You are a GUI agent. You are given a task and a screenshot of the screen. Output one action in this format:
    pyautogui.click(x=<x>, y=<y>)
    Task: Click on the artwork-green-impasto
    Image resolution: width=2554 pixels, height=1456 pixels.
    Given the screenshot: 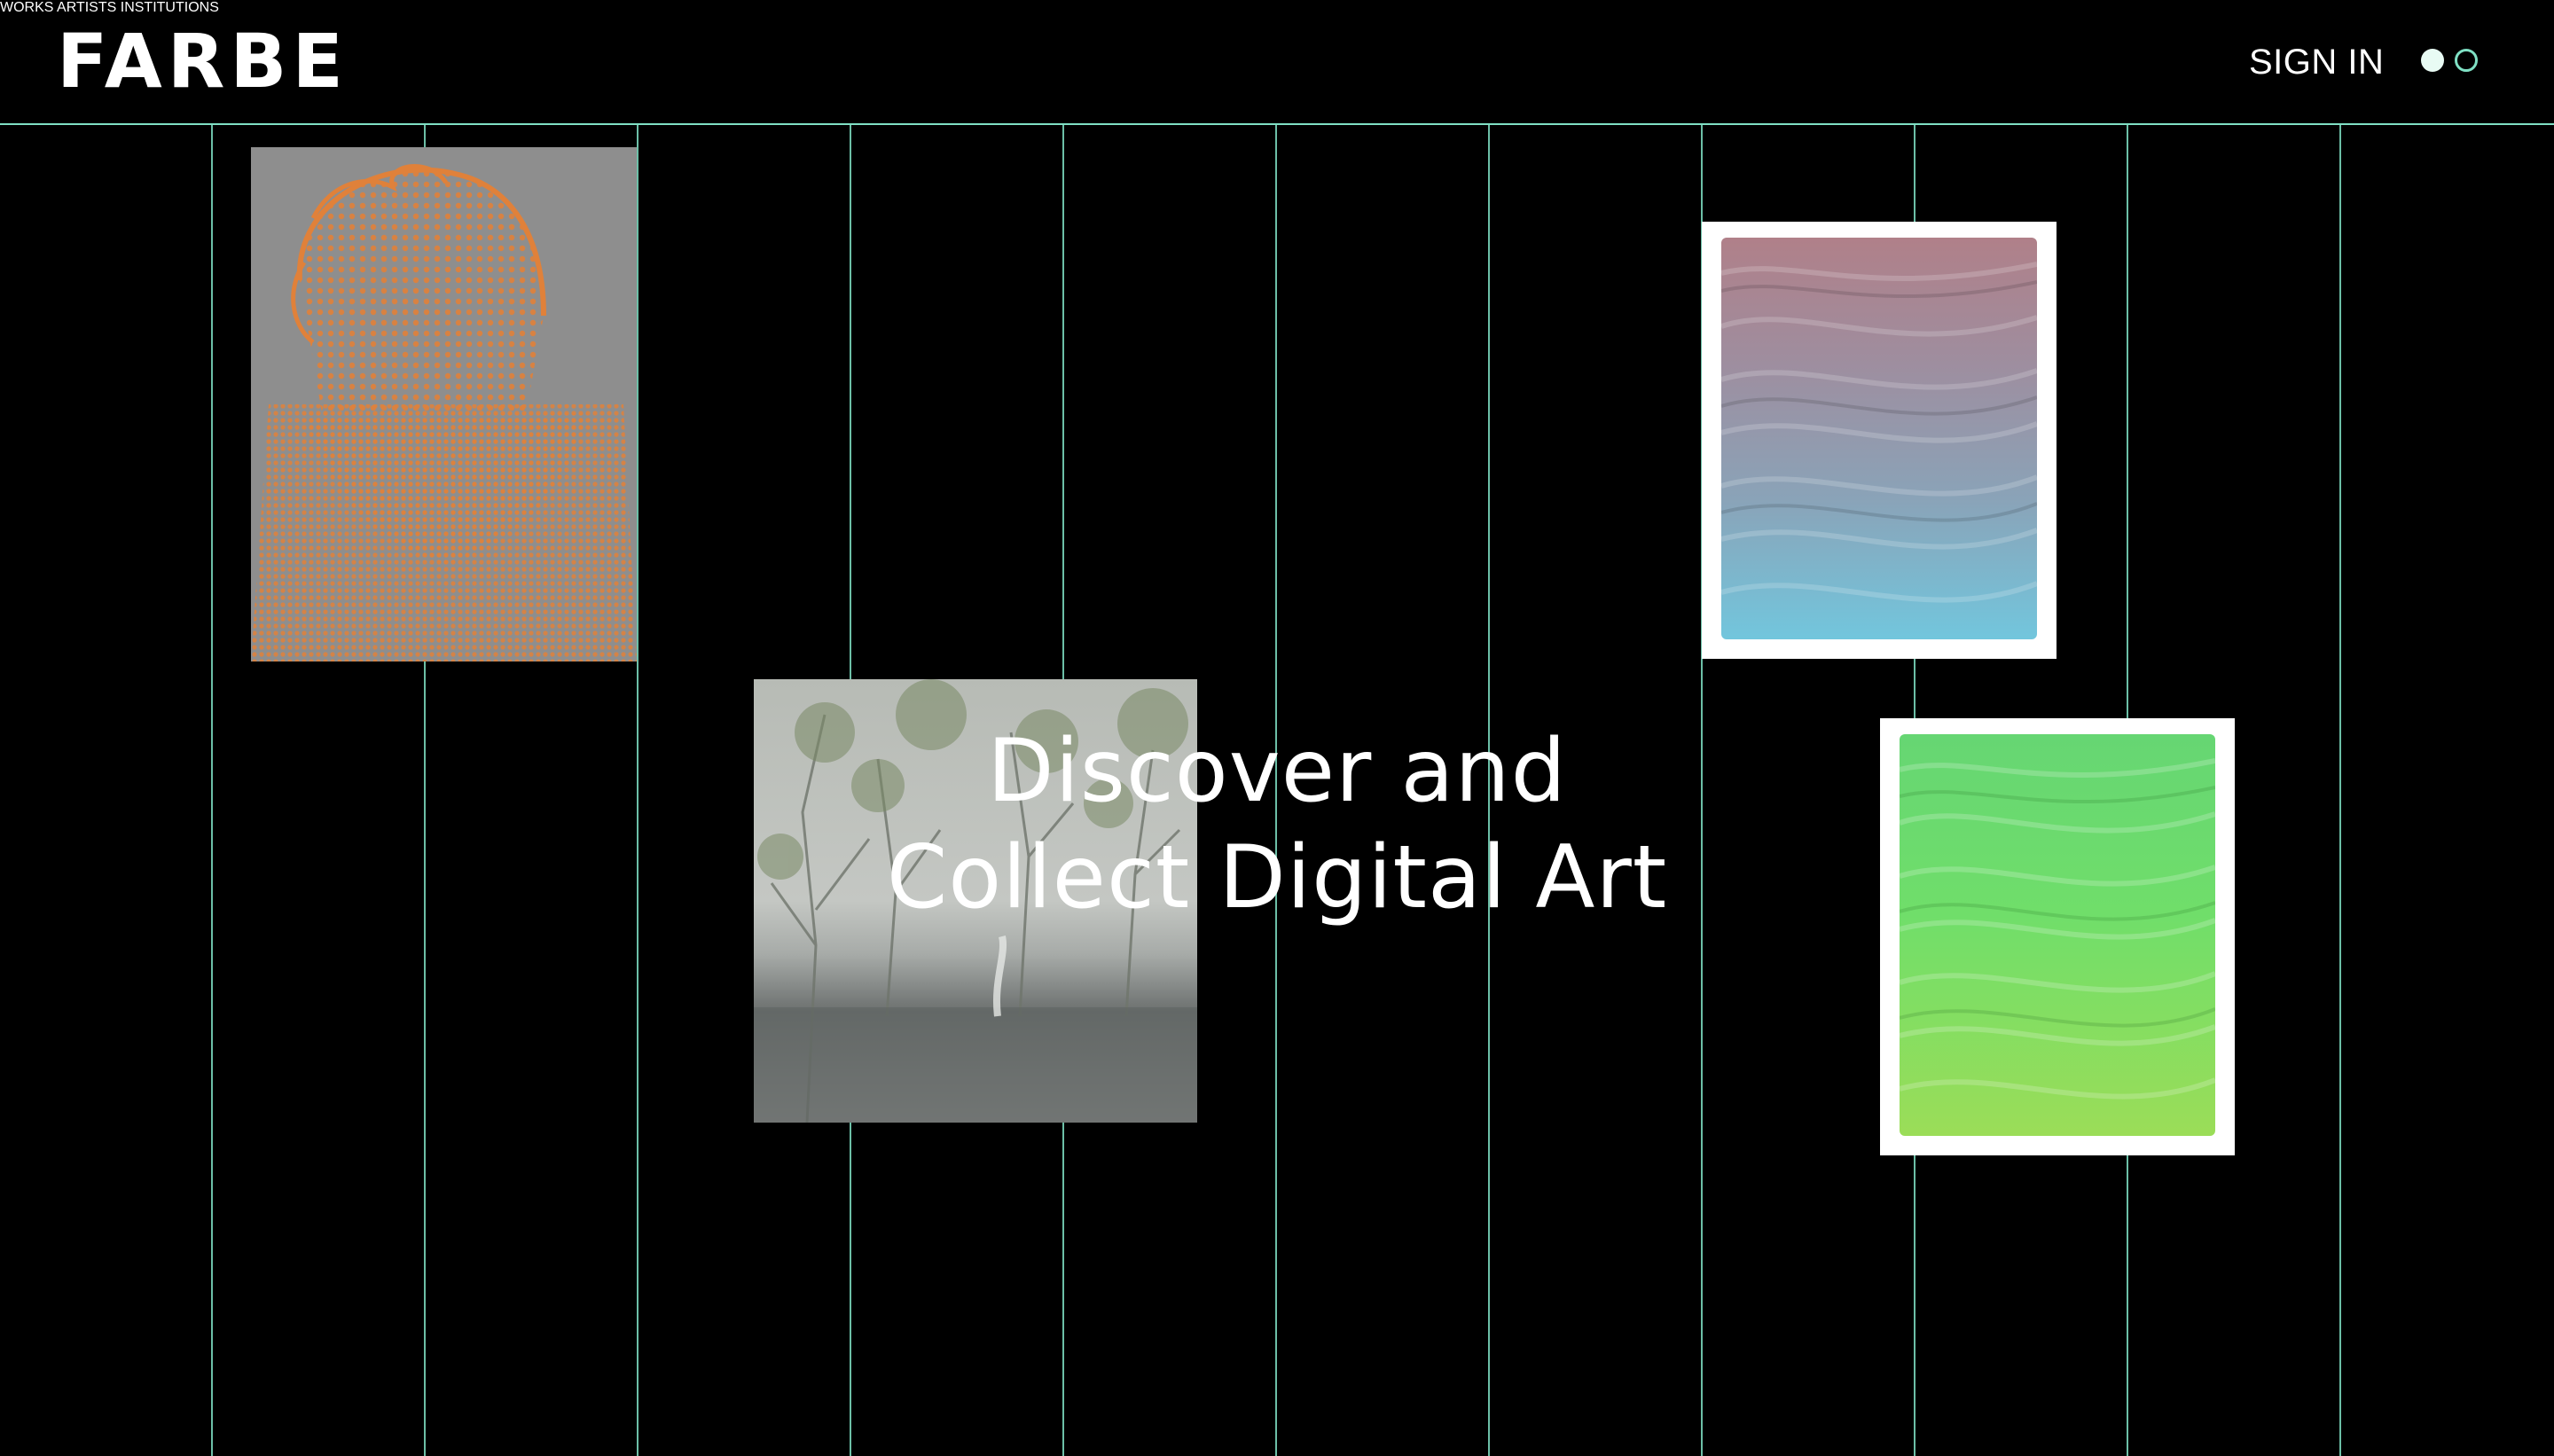 What is the action you would take?
    pyautogui.click(x=2057, y=936)
    